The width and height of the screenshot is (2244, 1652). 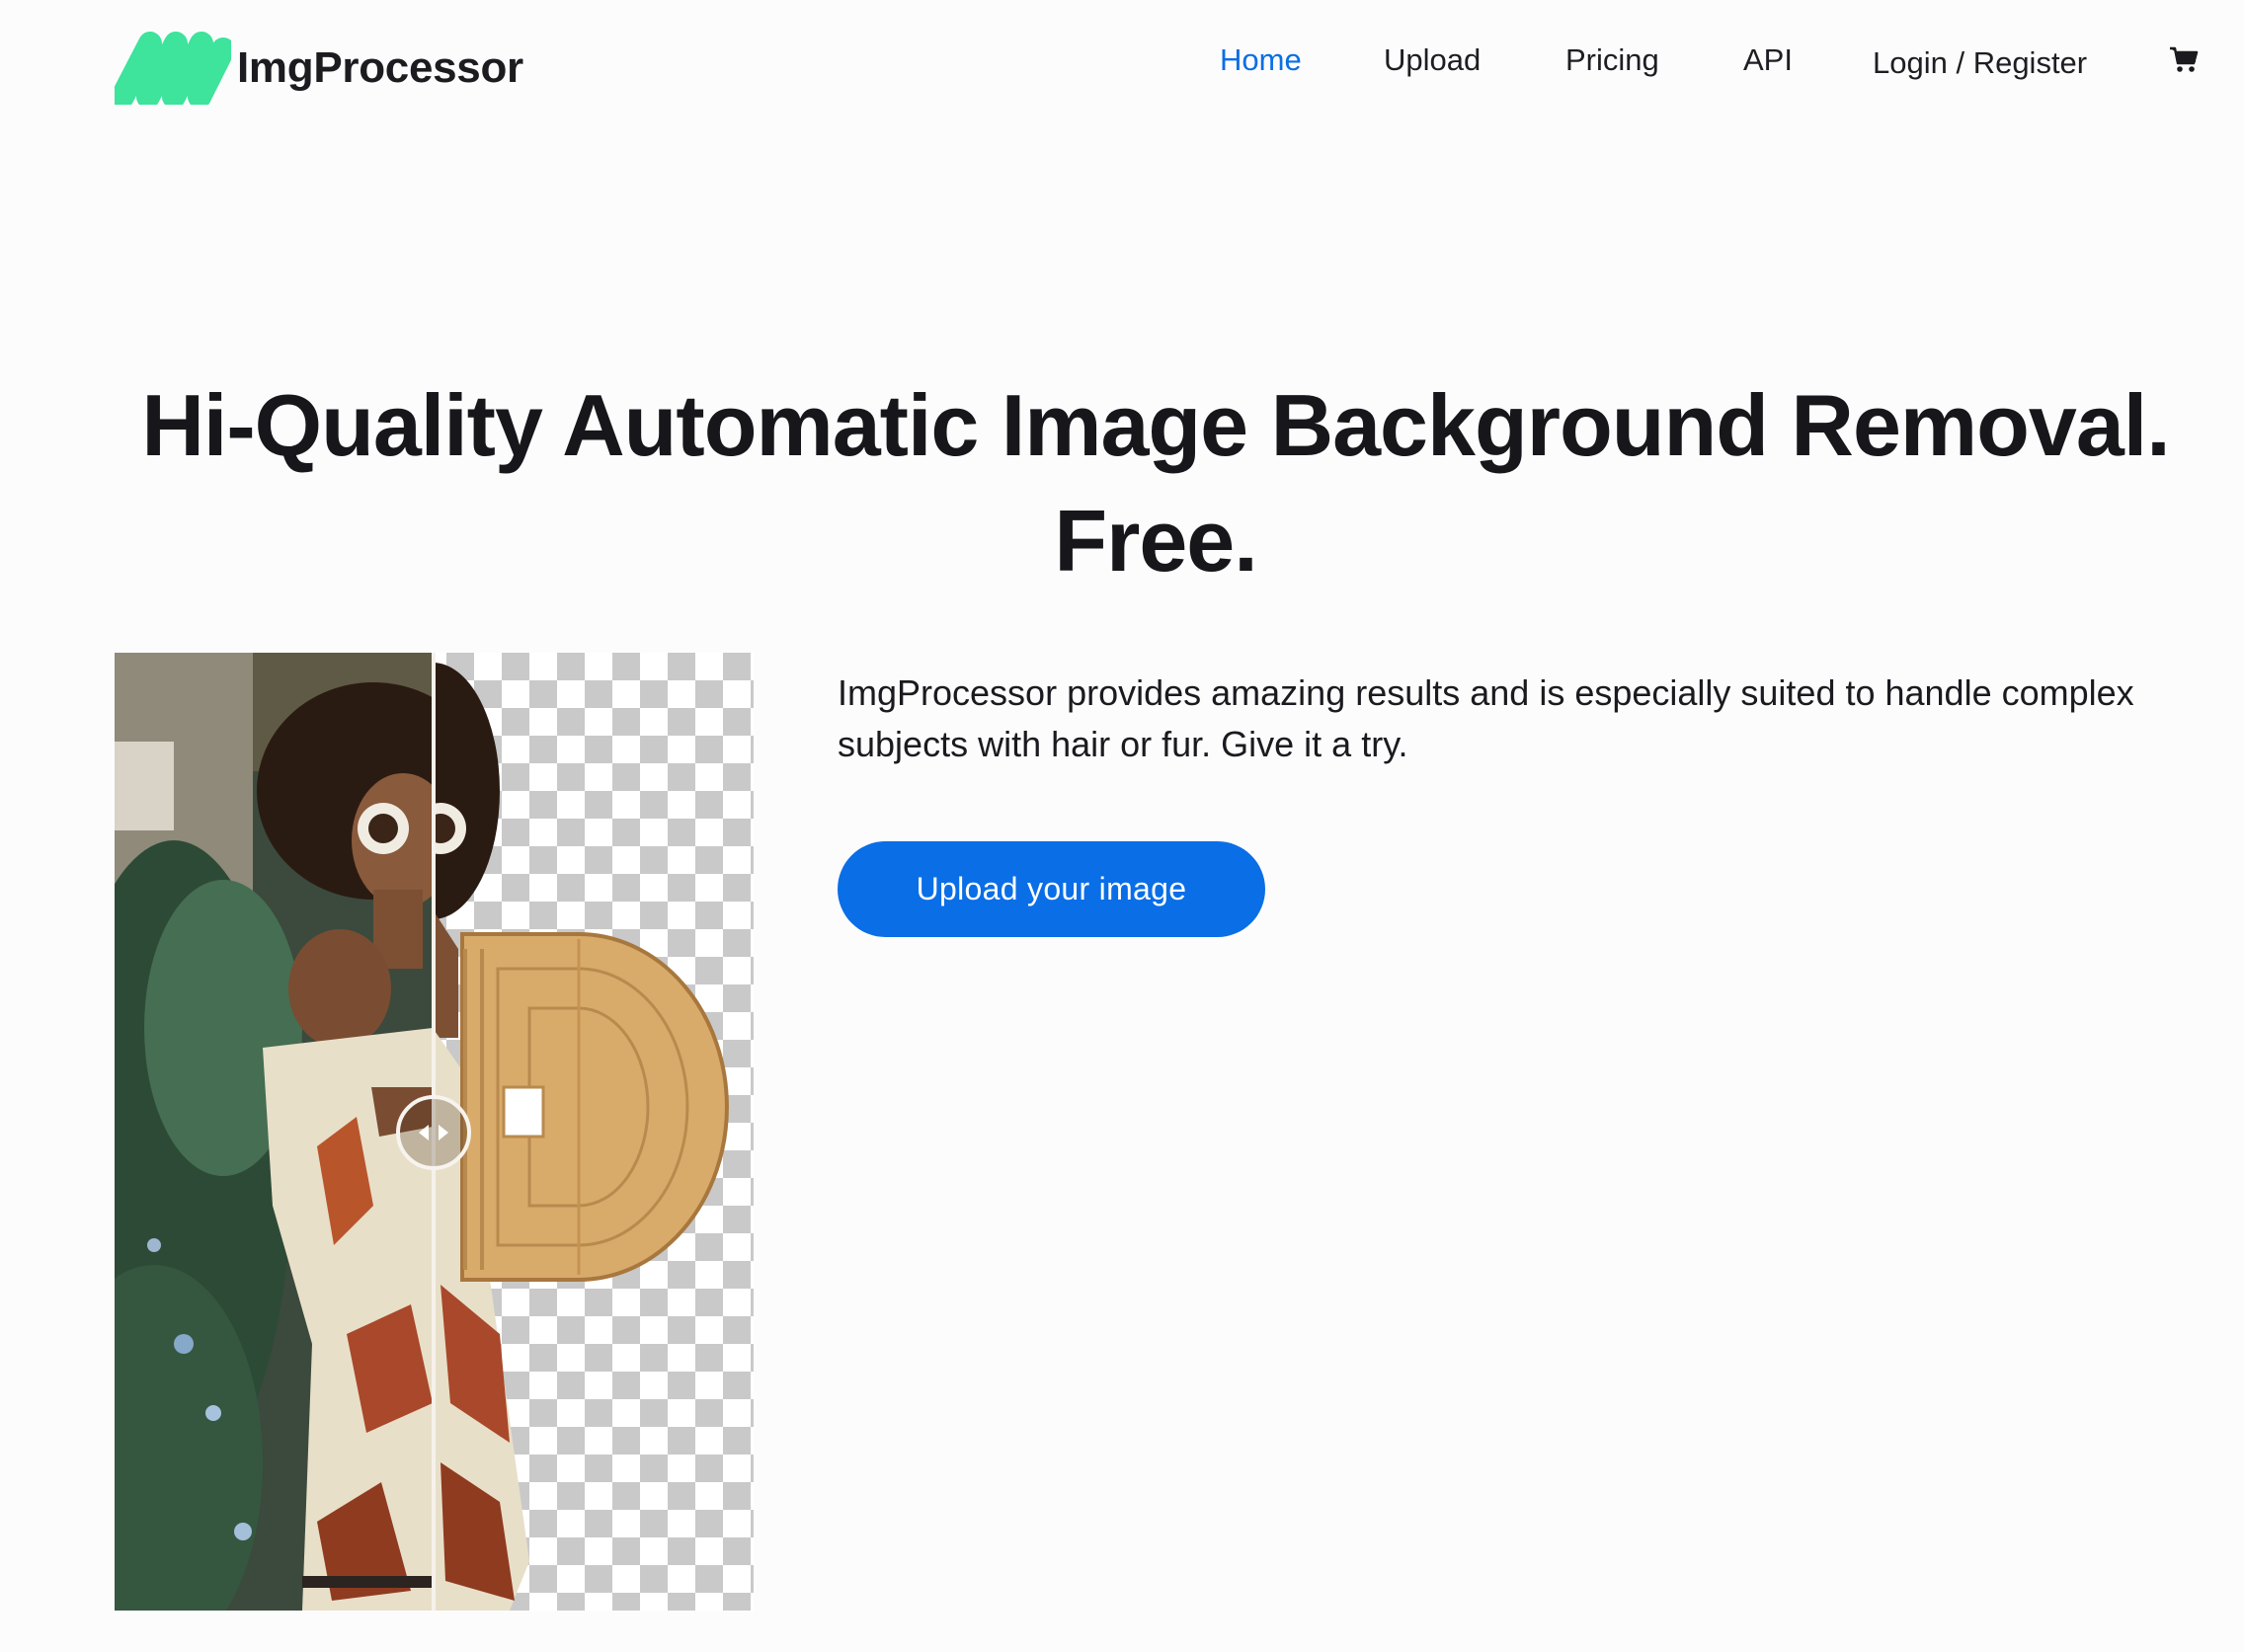 What do you see at coordinates (1612, 60) in the screenshot?
I see `nav-pricing-link: Pricing` at bounding box center [1612, 60].